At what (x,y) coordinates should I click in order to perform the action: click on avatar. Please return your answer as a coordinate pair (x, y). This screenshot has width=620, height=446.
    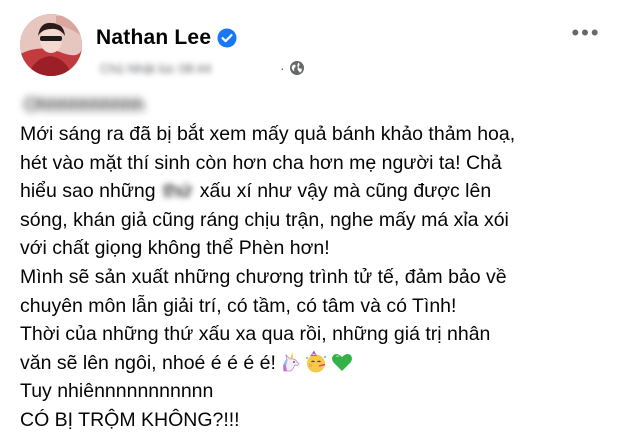
    Looking at the image, I should click on (51, 45).